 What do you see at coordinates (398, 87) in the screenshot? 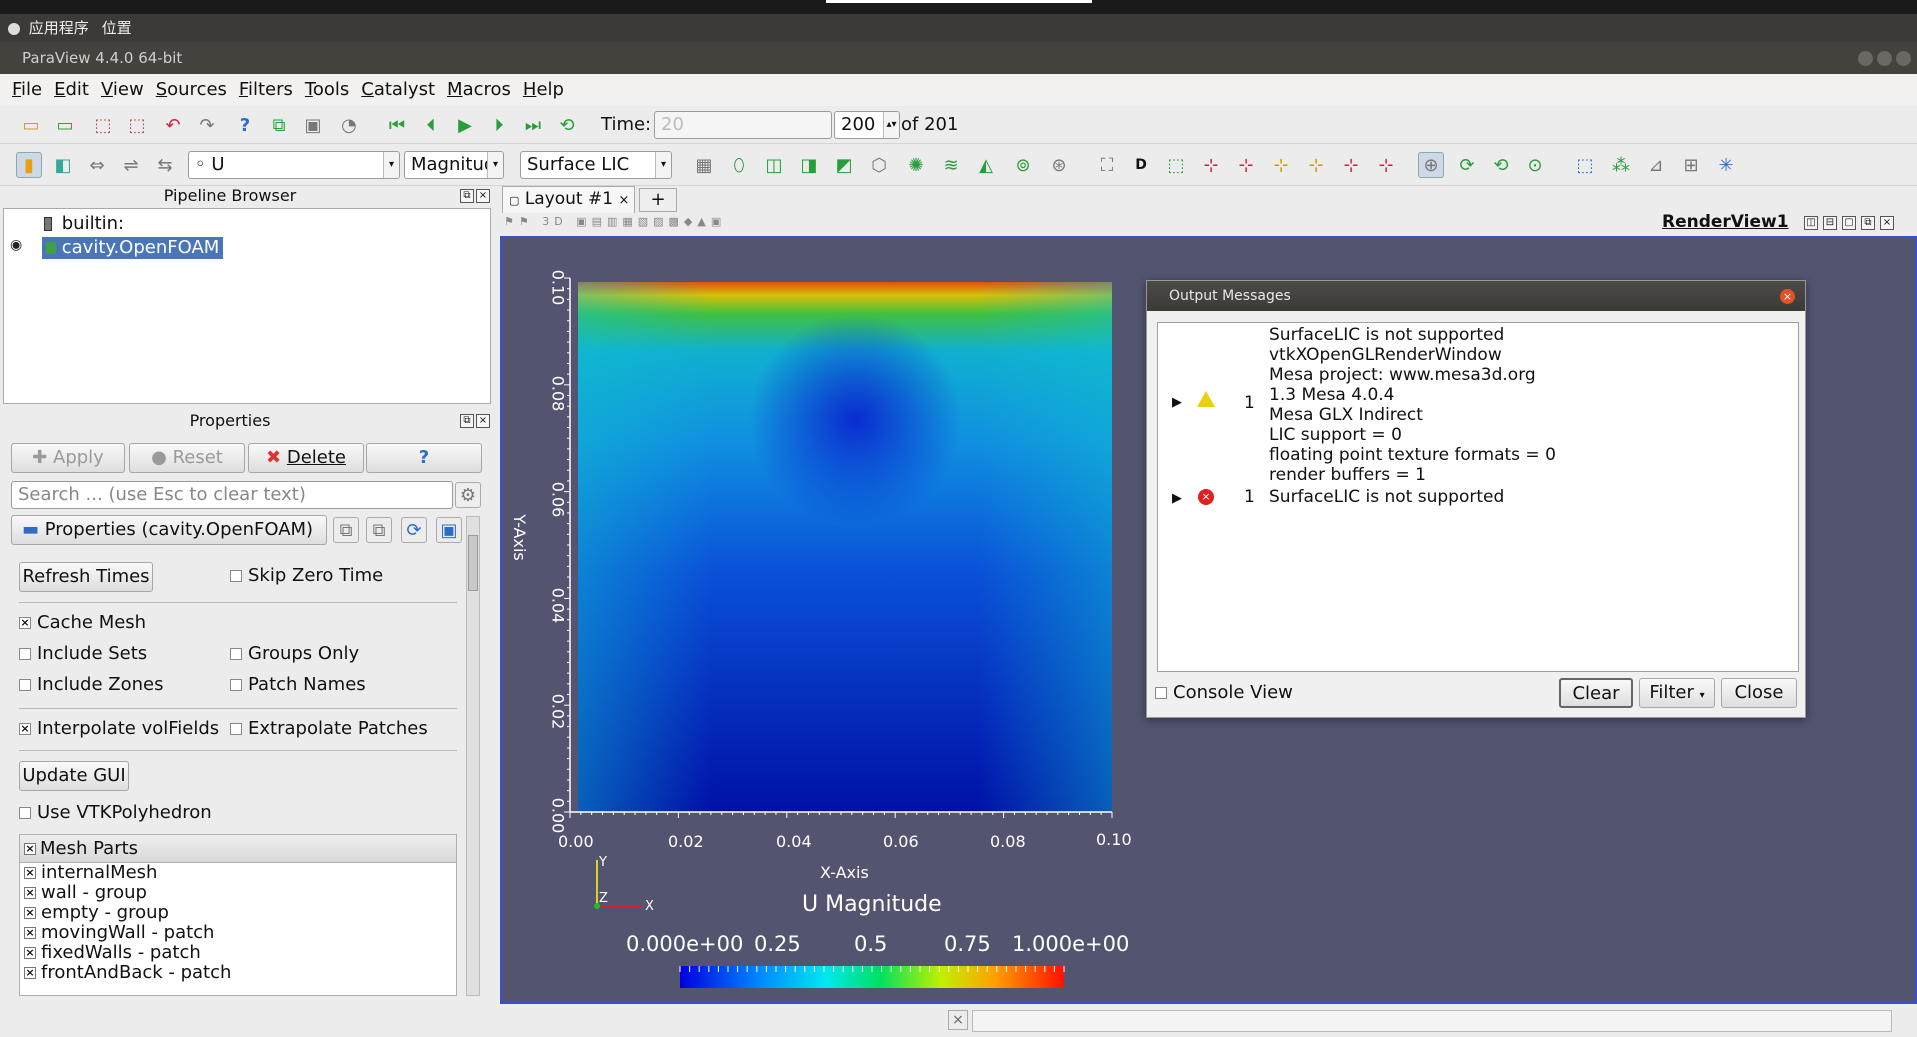
I see `menu-catalyst: Catalyst` at bounding box center [398, 87].